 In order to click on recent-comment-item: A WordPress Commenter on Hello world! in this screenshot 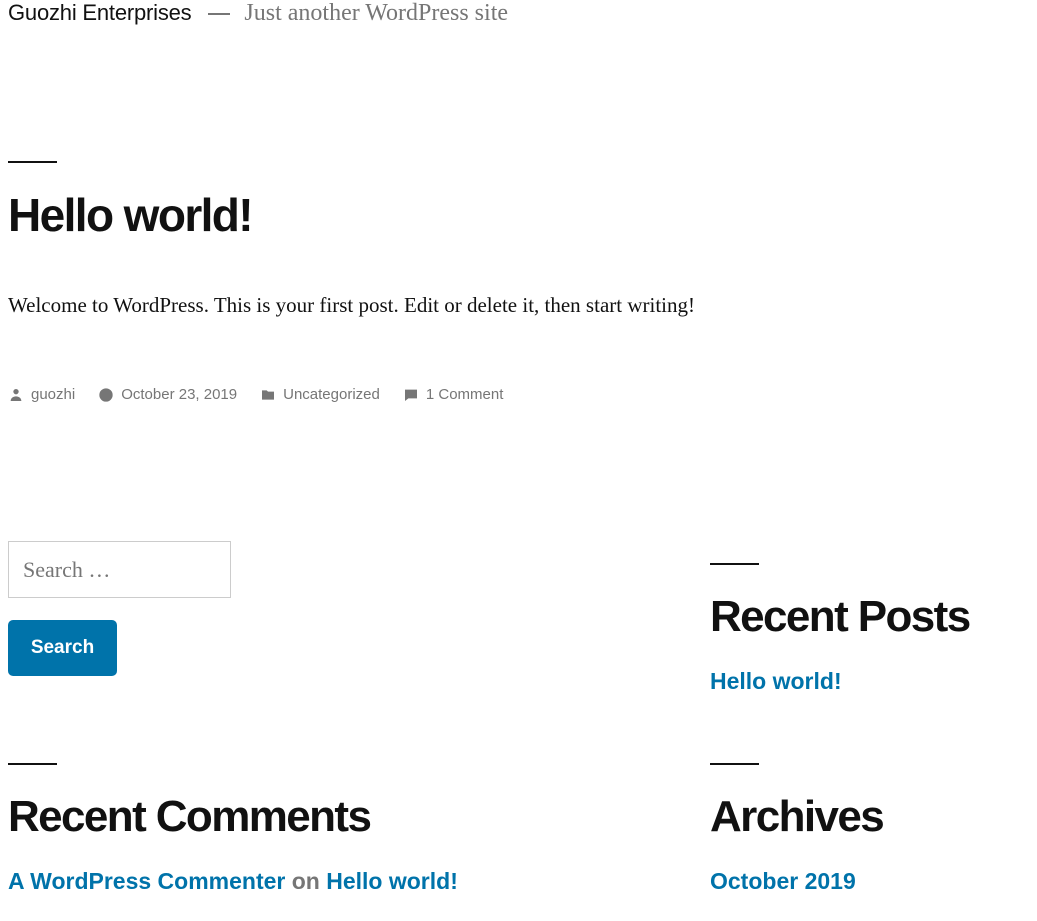, I will do `click(233, 881)`.